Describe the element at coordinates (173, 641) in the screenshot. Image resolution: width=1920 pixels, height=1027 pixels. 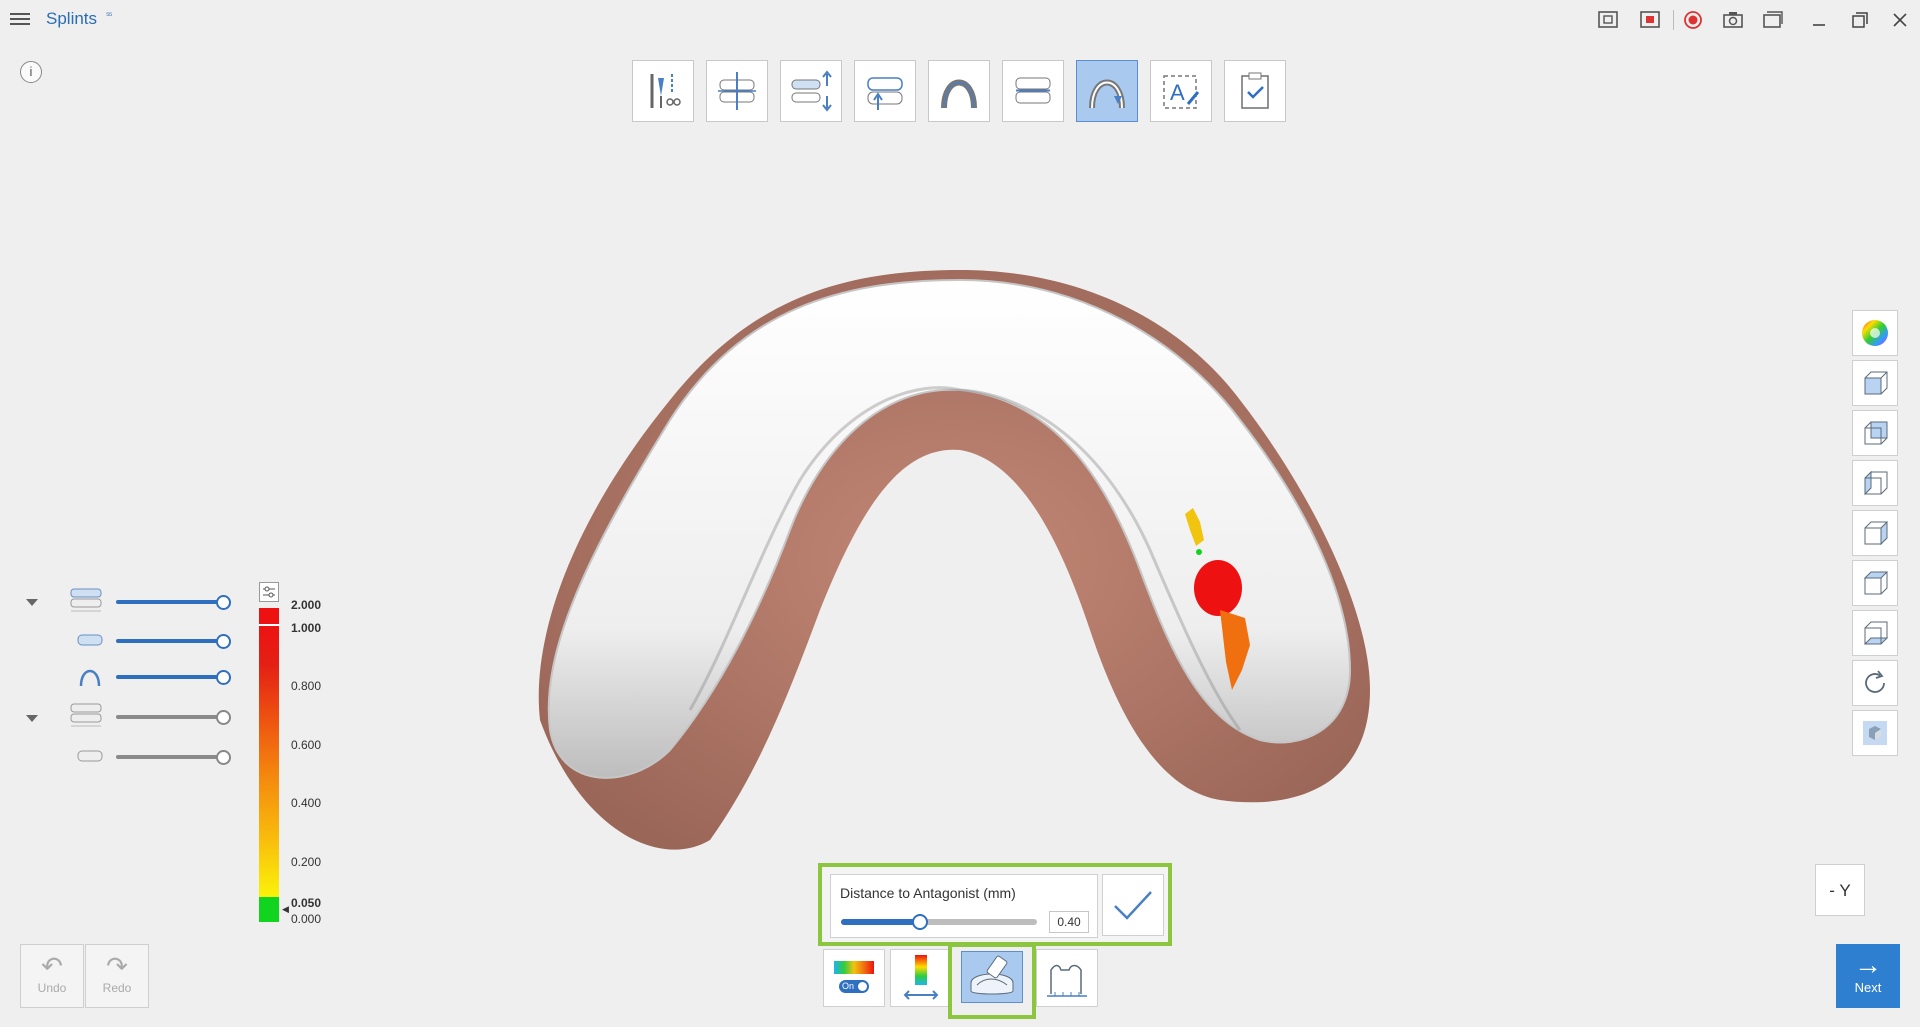
I see `splint-opacity-slider` at that location.